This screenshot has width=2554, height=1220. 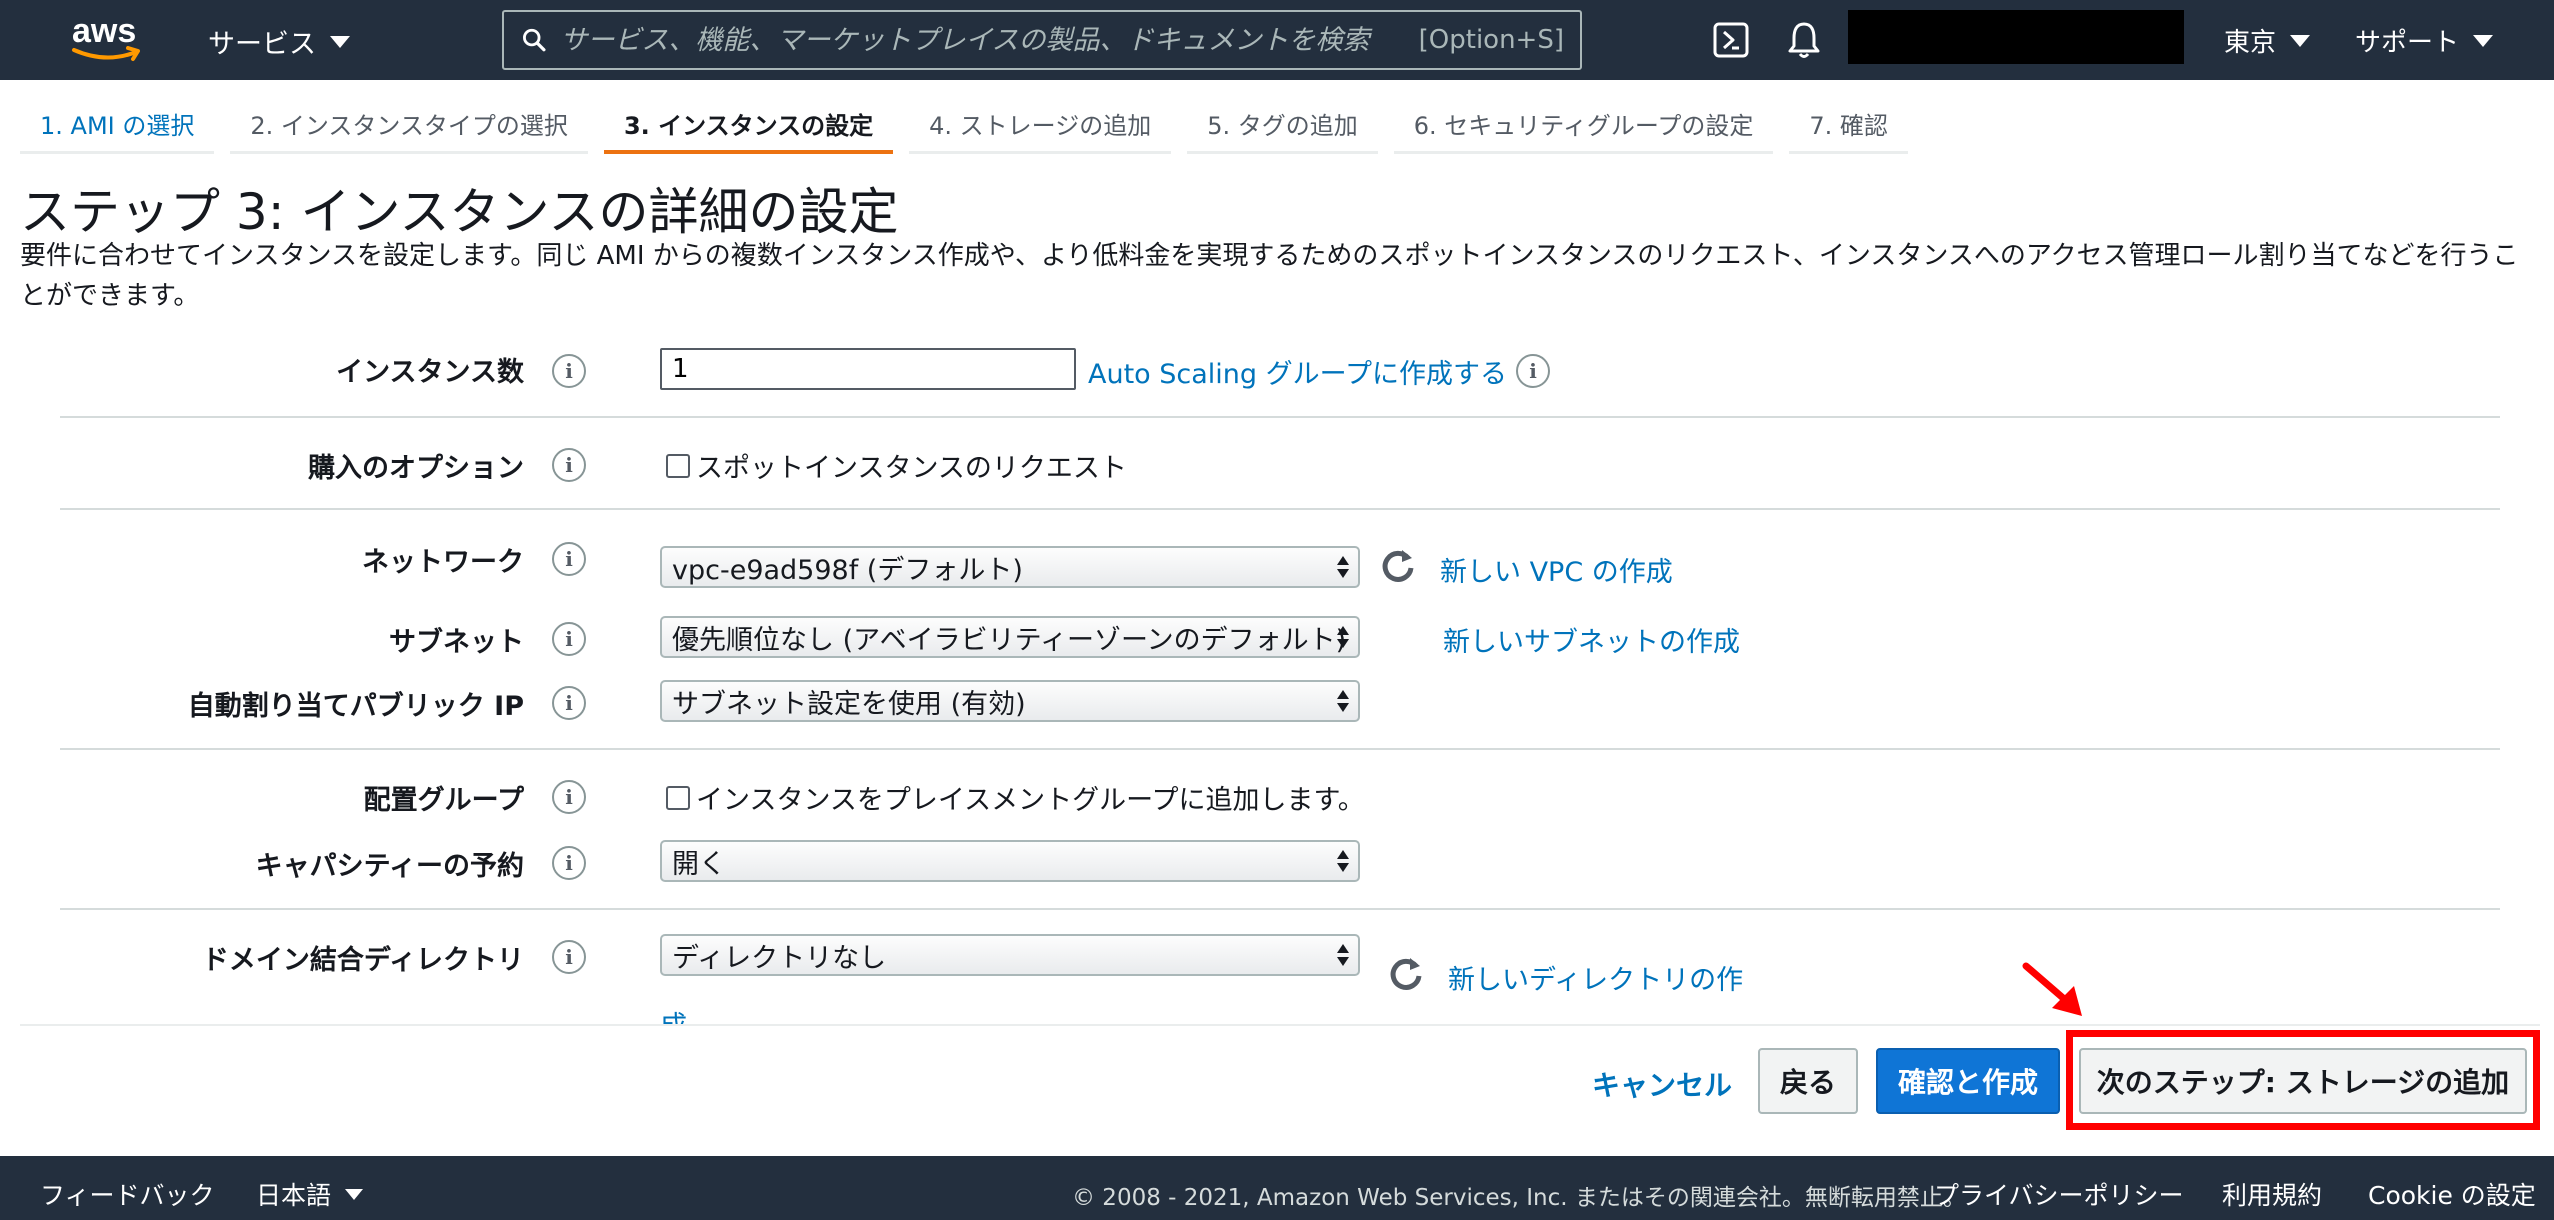 I want to click on region-menu: 東京, so click(x=2267, y=40).